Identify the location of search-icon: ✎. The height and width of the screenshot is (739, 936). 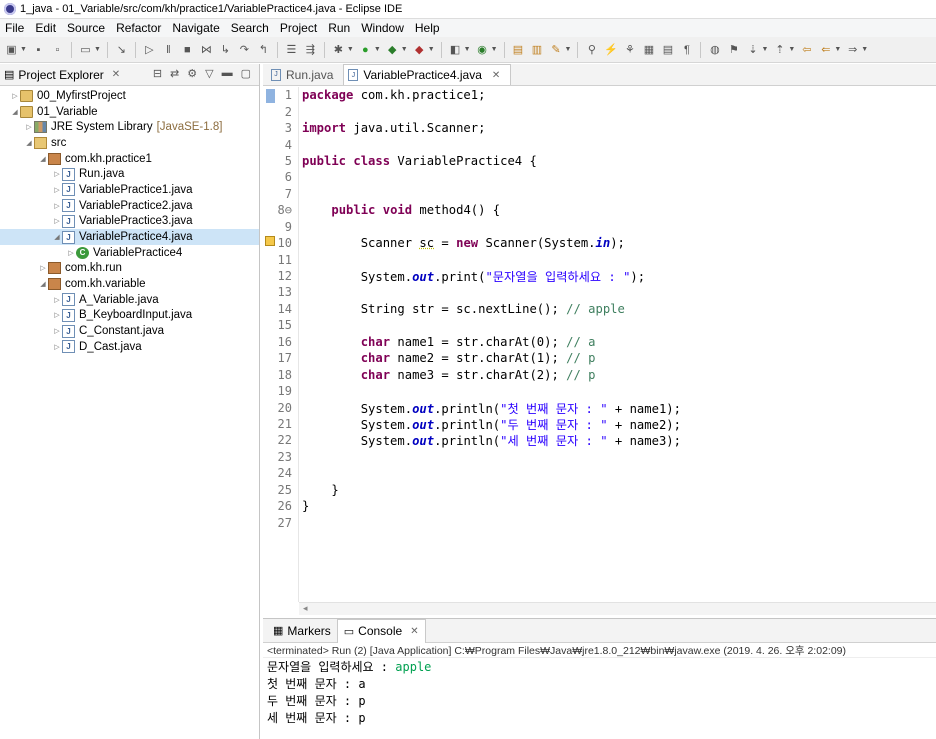
(556, 49).